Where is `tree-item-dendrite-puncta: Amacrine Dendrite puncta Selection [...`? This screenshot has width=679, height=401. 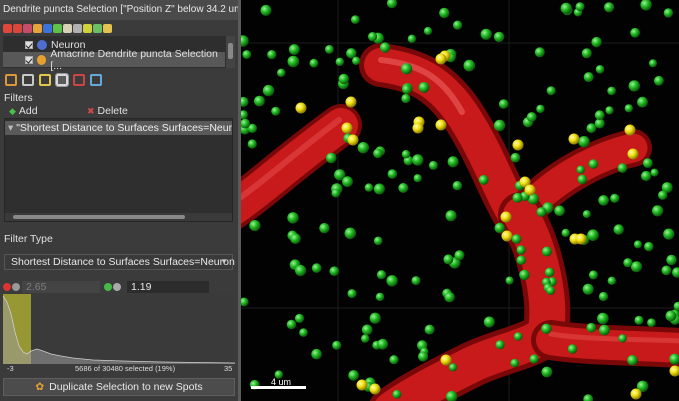 tree-item-dendrite-puncta: Amacrine Dendrite puncta Selection [... is located at coordinates (114, 60).